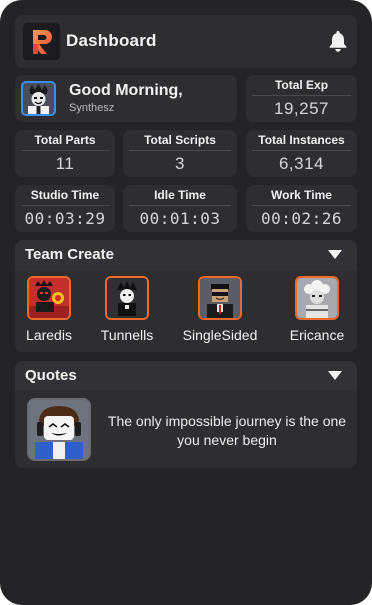  What do you see at coordinates (180, 195) in the screenshot?
I see `stat-label: Idle Time` at bounding box center [180, 195].